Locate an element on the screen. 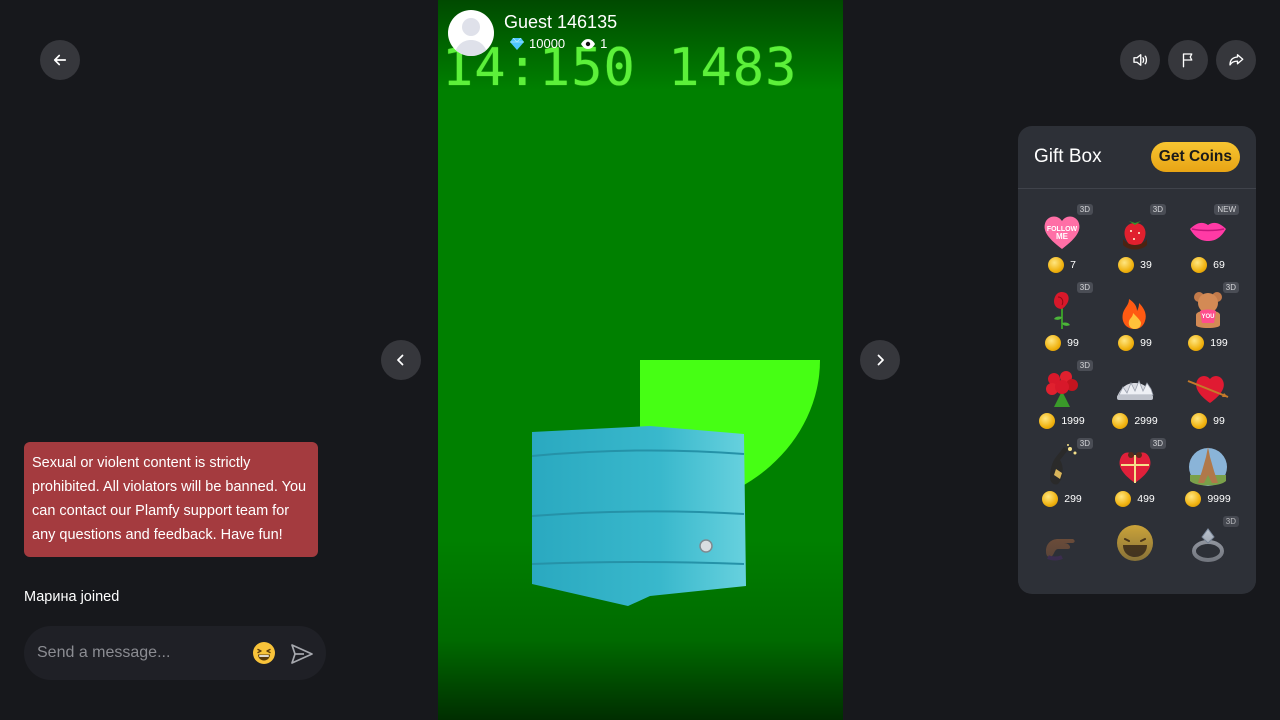 The image size is (1280, 720). message-input is located at coordinates (142, 653).